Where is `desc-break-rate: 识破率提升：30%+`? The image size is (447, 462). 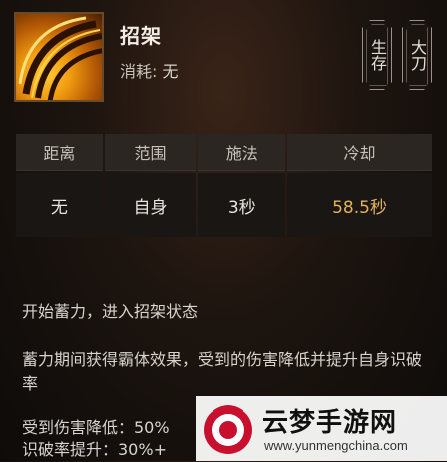
desc-break-rate: 识破率提升：30%+ is located at coordinates (94, 449).